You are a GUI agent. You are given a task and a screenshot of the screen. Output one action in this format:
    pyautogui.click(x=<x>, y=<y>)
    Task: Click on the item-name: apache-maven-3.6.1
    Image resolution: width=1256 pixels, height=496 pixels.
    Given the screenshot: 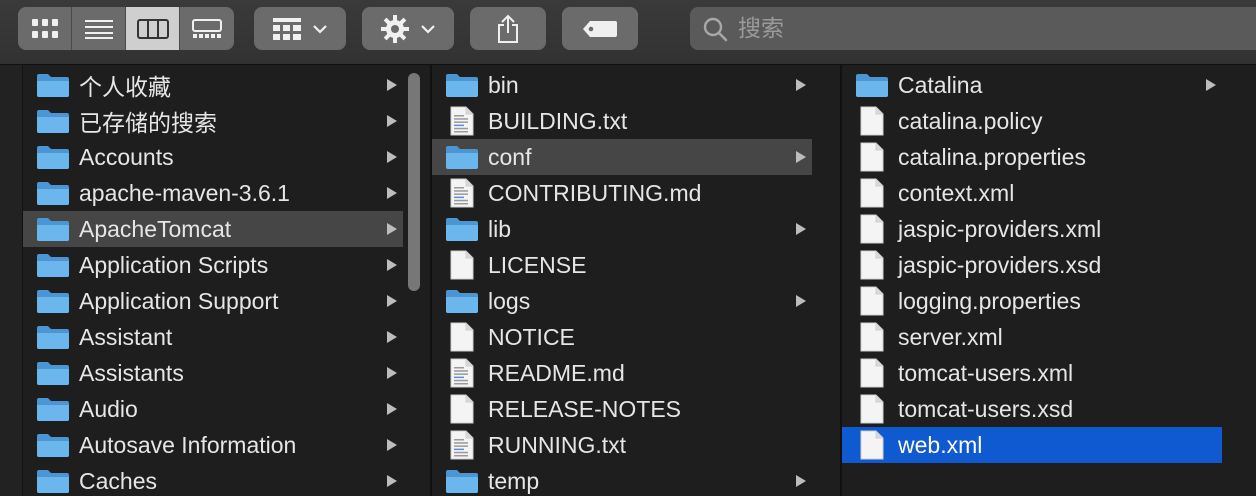 What is the action you would take?
    pyautogui.click(x=184, y=192)
    